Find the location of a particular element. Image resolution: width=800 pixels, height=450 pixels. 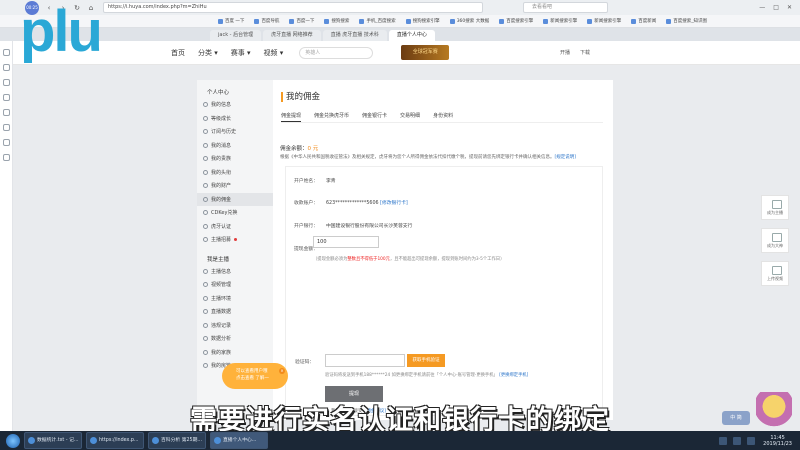

commission-subtabs: 佣金提现 佣金兑换虎牙币 佣金银行卡 交易明细 身份资料 is located at coordinates (367, 117).